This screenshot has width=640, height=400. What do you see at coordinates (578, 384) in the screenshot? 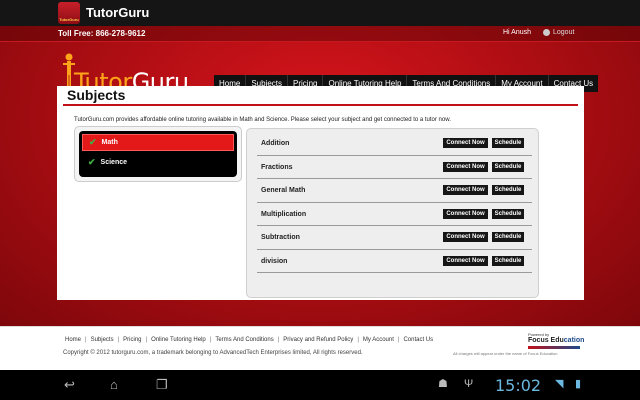
I see `battery-icon: ▮` at bounding box center [578, 384].